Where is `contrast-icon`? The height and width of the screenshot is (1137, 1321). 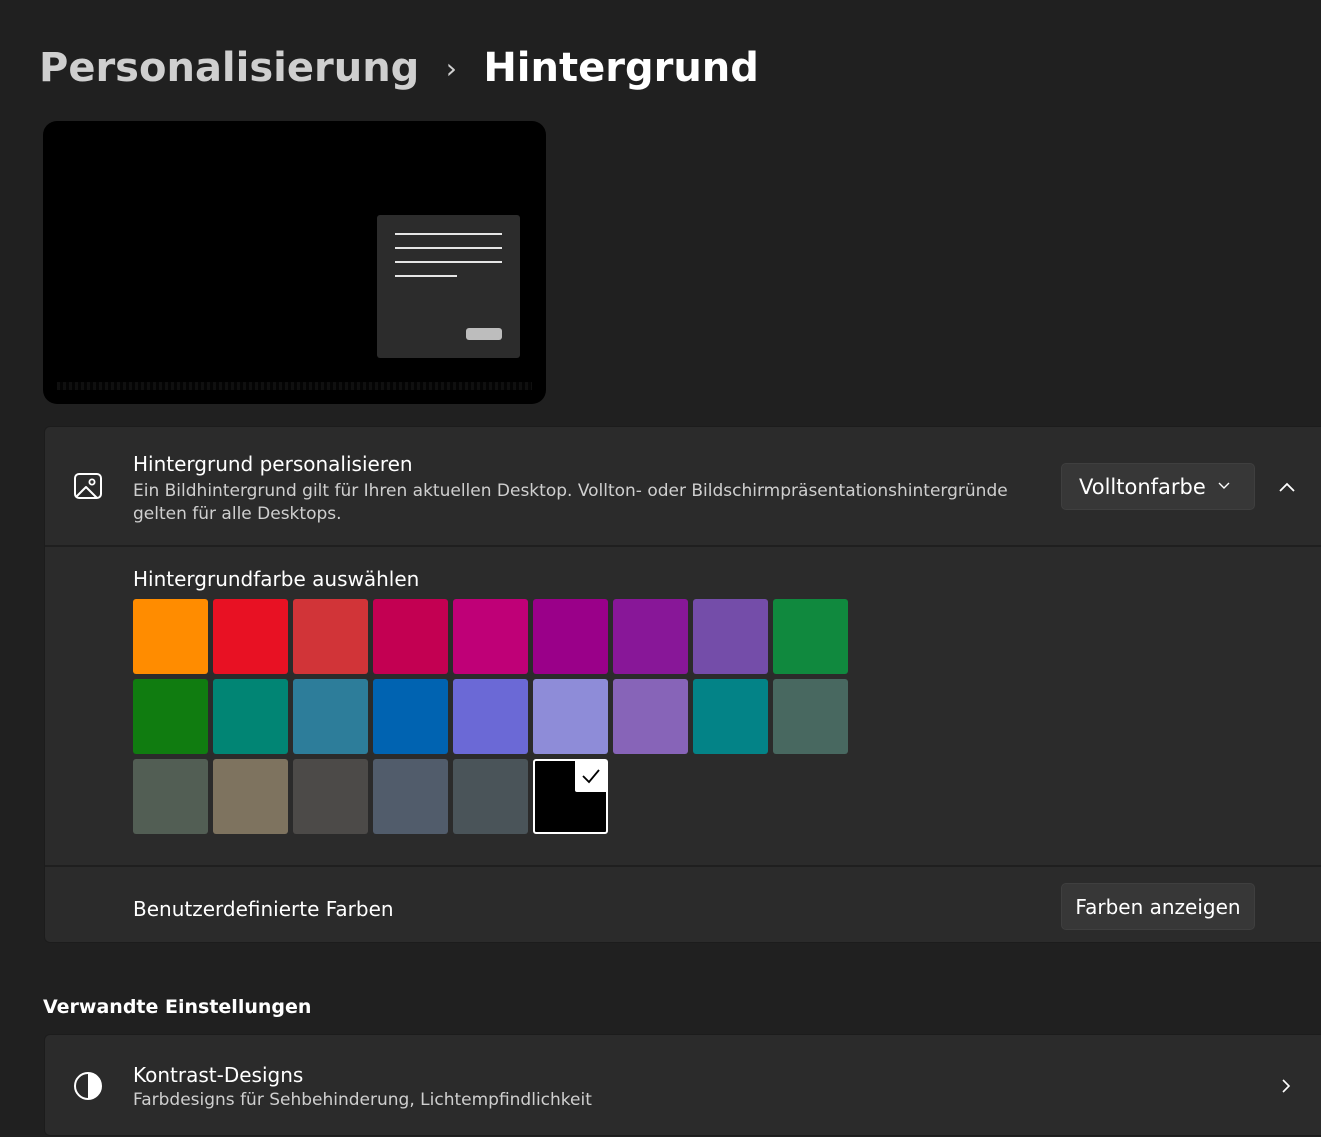 contrast-icon is located at coordinates (88, 1086).